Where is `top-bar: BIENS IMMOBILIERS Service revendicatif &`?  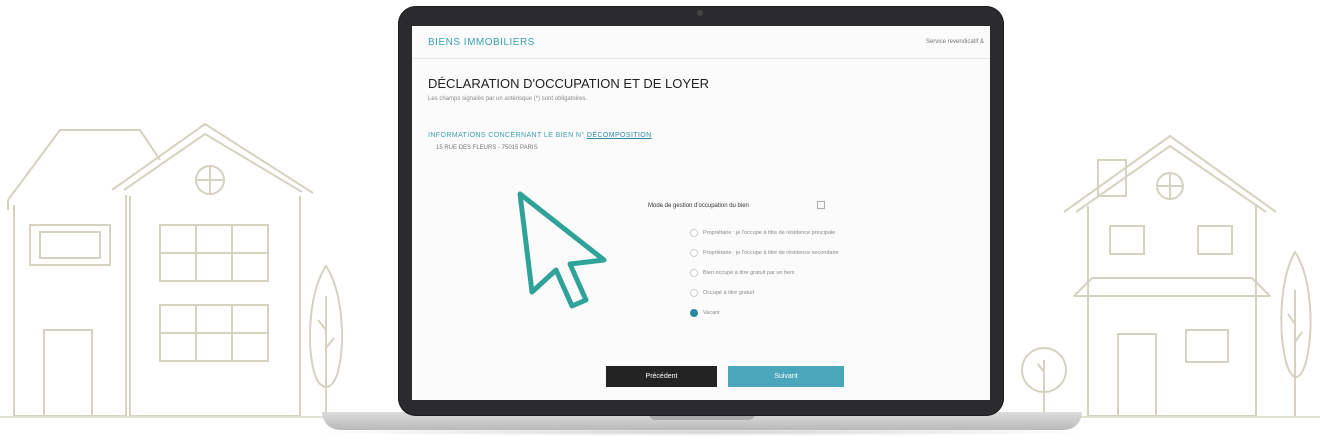 top-bar: BIENS IMMOBILIERS Service revendicatif & is located at coordinates (701, 42).